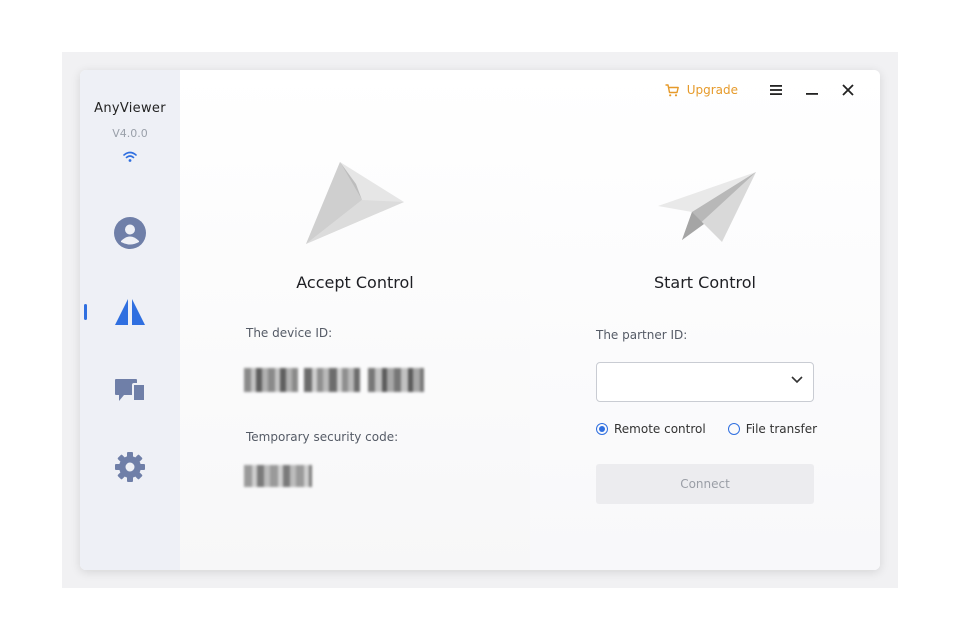  I want to click on paper-plane-flying-illustration, so click(707, 207).